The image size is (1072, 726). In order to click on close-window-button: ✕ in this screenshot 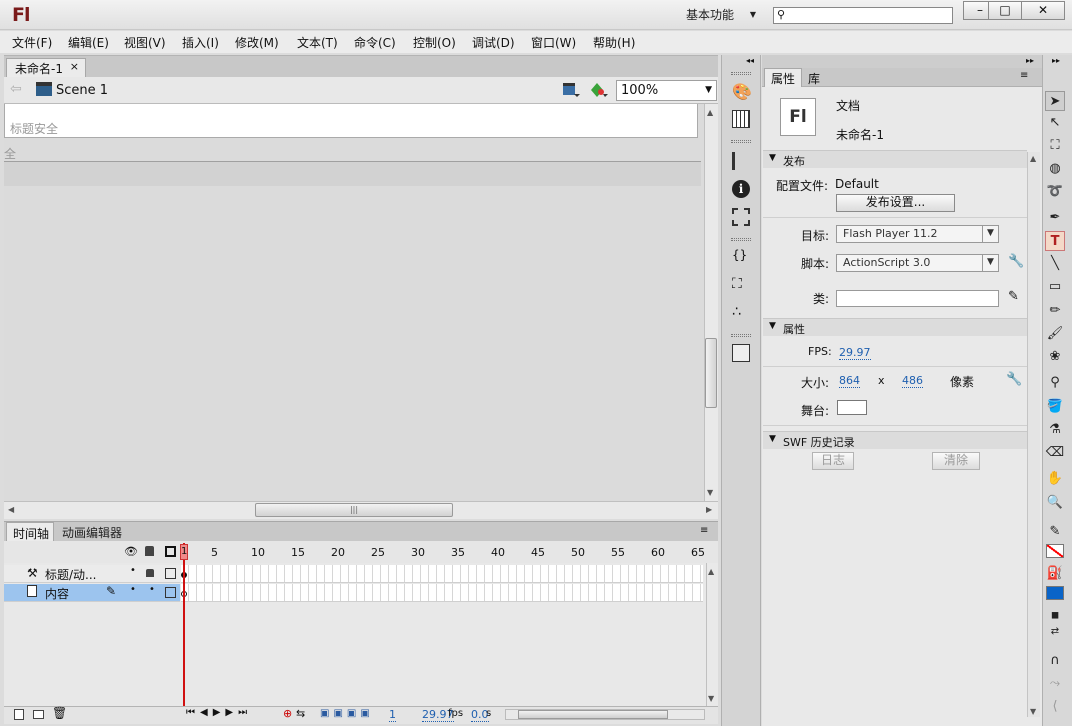, I will do `click(1043, 10)`.